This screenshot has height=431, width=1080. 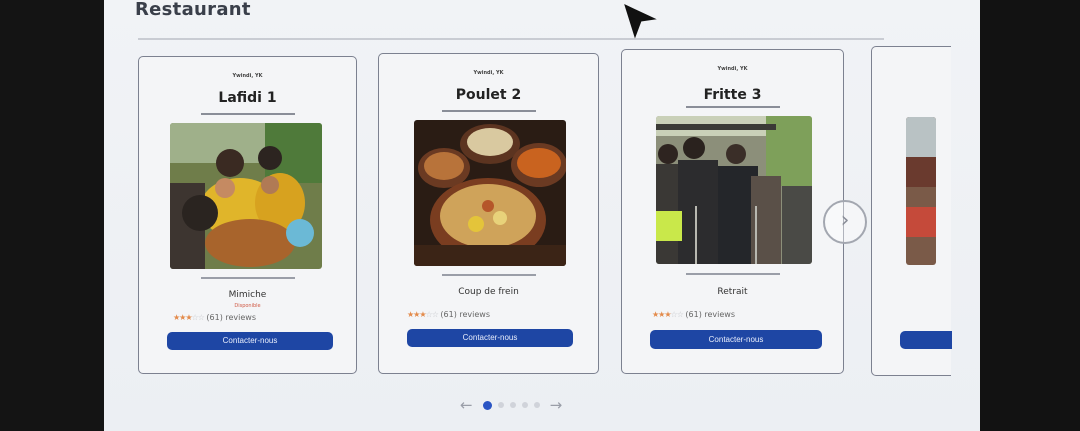 I want to click on pagination-dots, so click(x=511, y=405).